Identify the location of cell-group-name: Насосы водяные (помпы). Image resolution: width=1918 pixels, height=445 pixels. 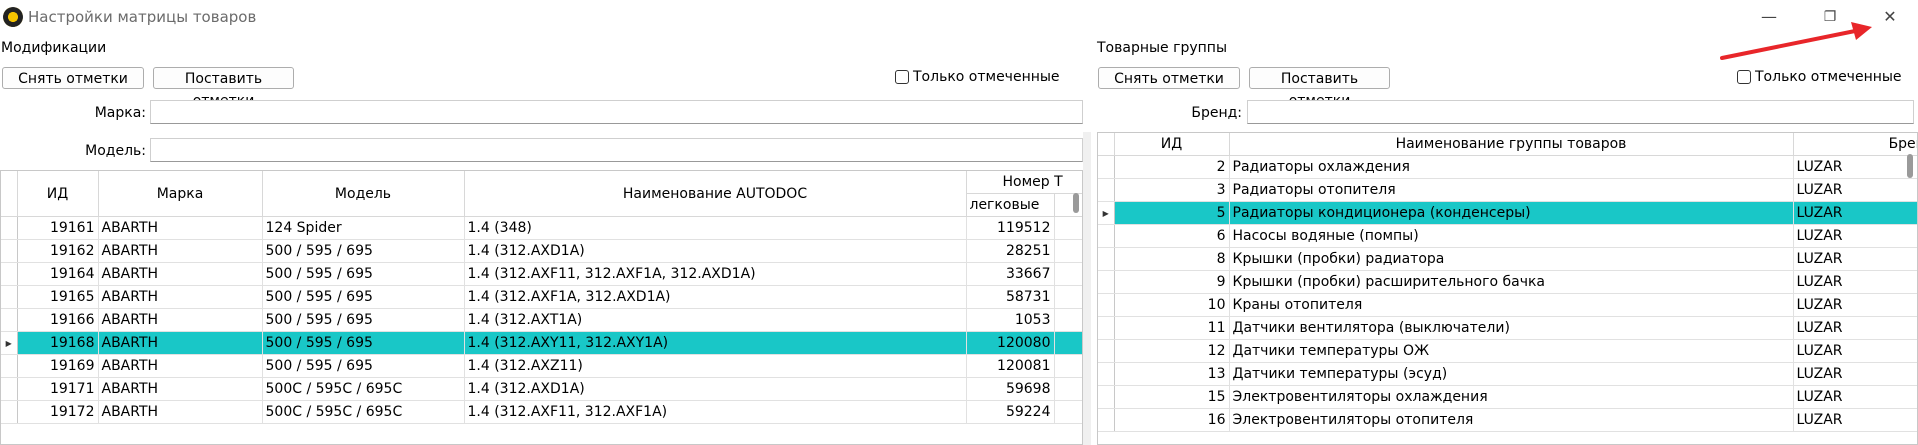
(1511, 236).